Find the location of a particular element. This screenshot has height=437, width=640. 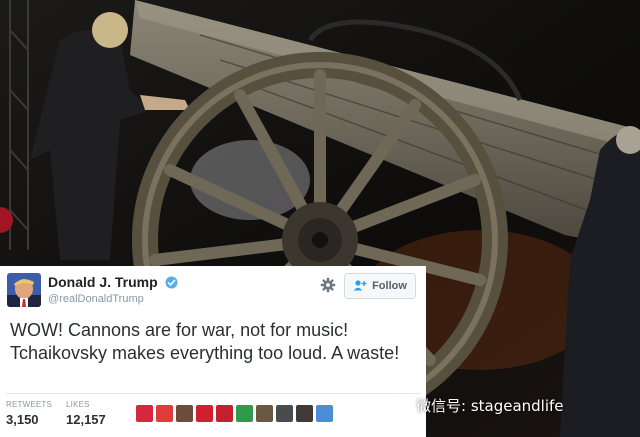

retweets-label: RETWEETS is located at coordinates (29, 404).